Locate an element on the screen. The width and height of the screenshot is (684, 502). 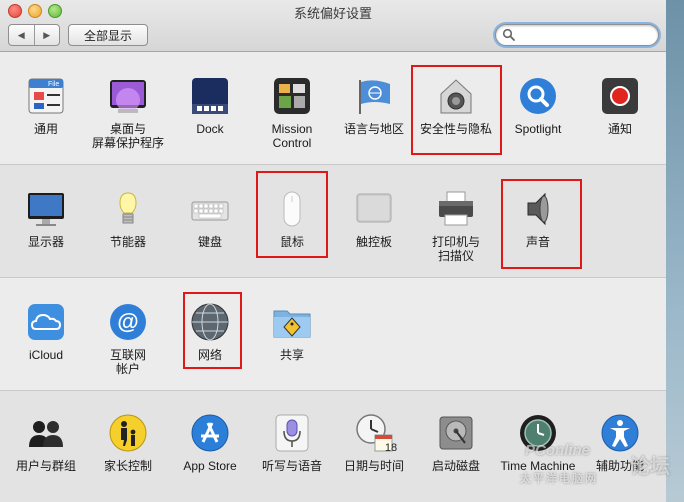
pane-label: 听写与语音 is located at coordinates (291, 466).